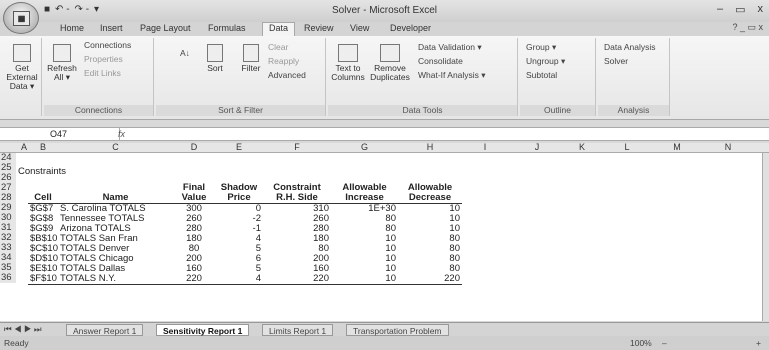  What do you see at coordinates (297, 147) in the screenshot?
I see `col-header: F` at bounding box center [297, 147].